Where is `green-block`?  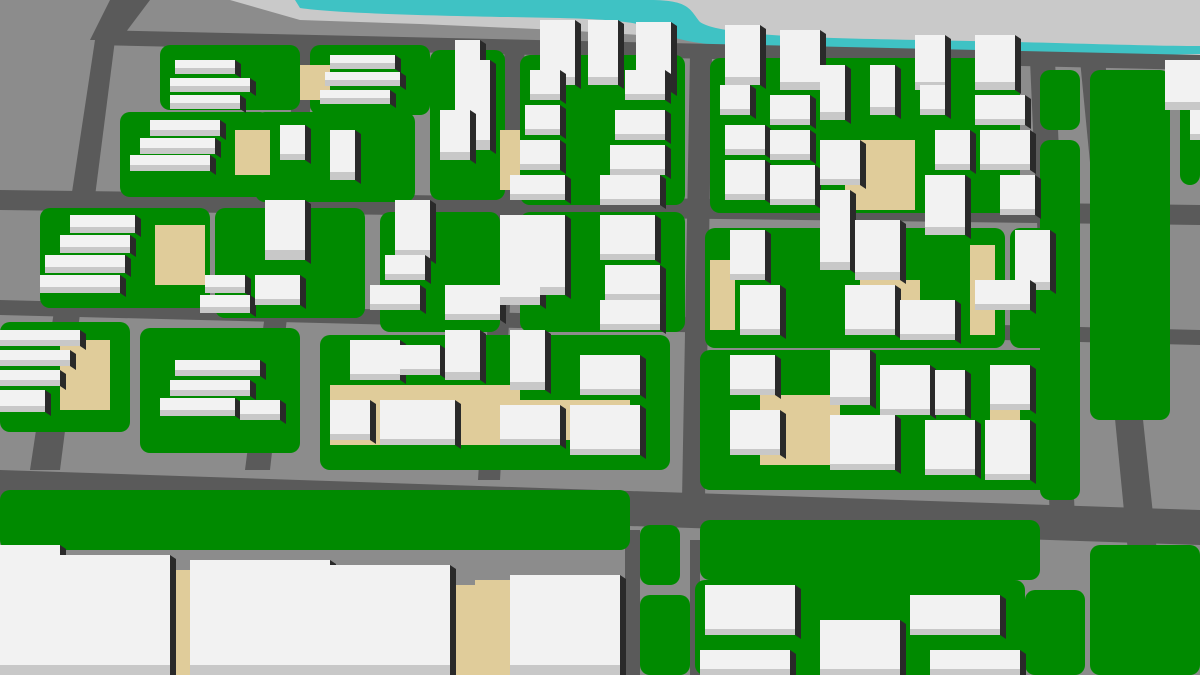 green-block is located at coordinates (1145, 610).